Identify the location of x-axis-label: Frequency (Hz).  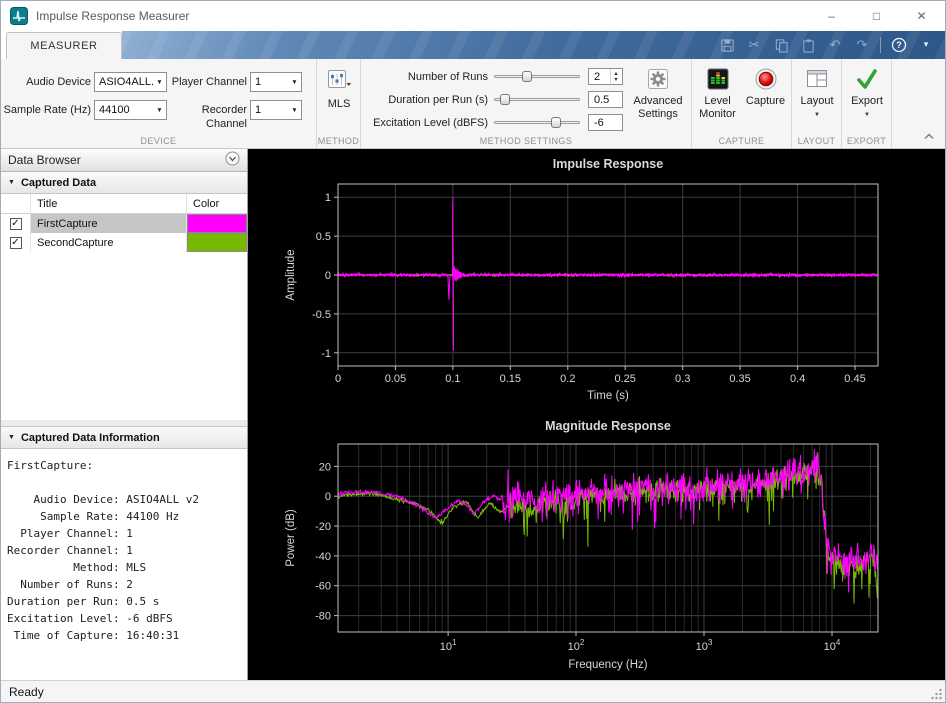
(607, 665).